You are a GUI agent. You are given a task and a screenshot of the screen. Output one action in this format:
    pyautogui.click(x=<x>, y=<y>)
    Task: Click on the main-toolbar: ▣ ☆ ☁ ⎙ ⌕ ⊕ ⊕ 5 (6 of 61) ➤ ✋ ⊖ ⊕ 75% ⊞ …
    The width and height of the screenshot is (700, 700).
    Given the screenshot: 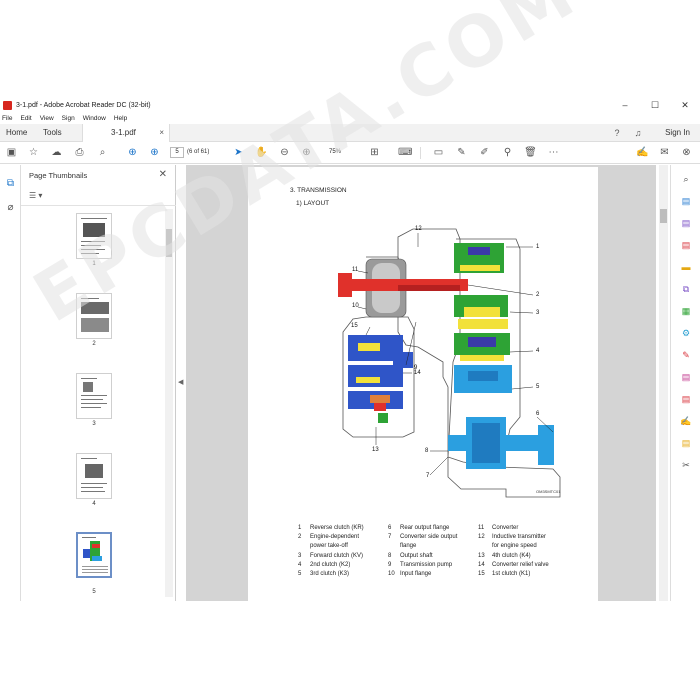 What is the action you would take?
    pyautogui.click(x=350, y=153)
    